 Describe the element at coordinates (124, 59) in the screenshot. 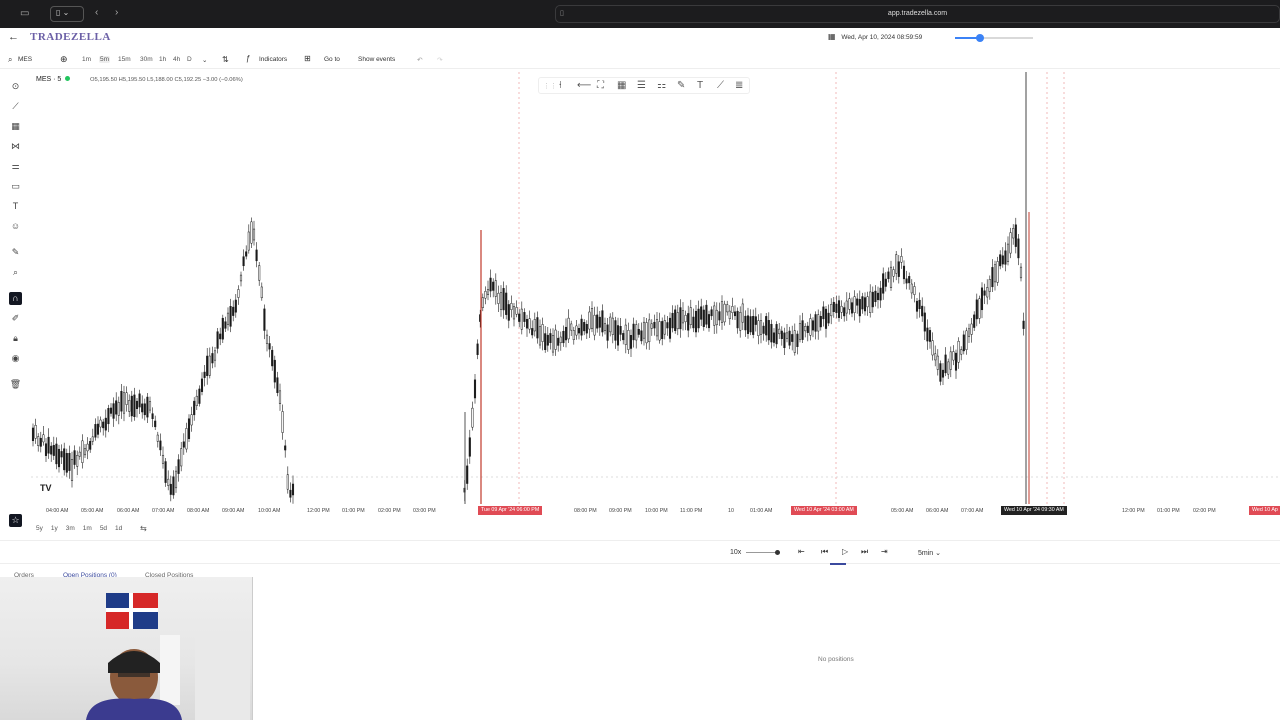

I see `timeframe-15m: 15m` at that location.